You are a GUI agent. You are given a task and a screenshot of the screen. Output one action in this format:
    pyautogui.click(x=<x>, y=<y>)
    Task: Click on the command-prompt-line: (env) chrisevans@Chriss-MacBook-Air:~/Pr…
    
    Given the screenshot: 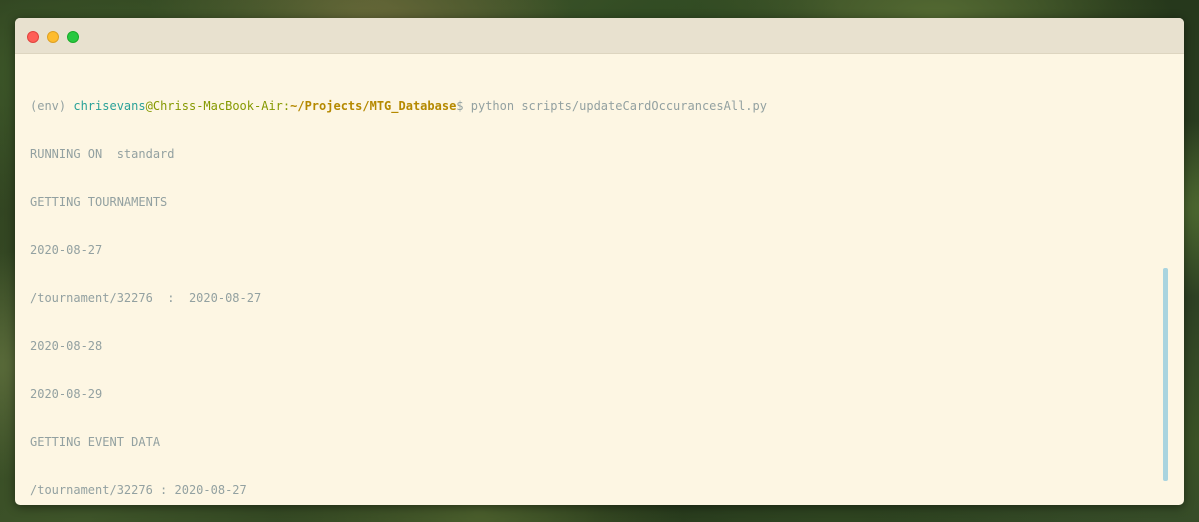 What is the action you would take?
    pyautogui.click(x=592, y=106)
    